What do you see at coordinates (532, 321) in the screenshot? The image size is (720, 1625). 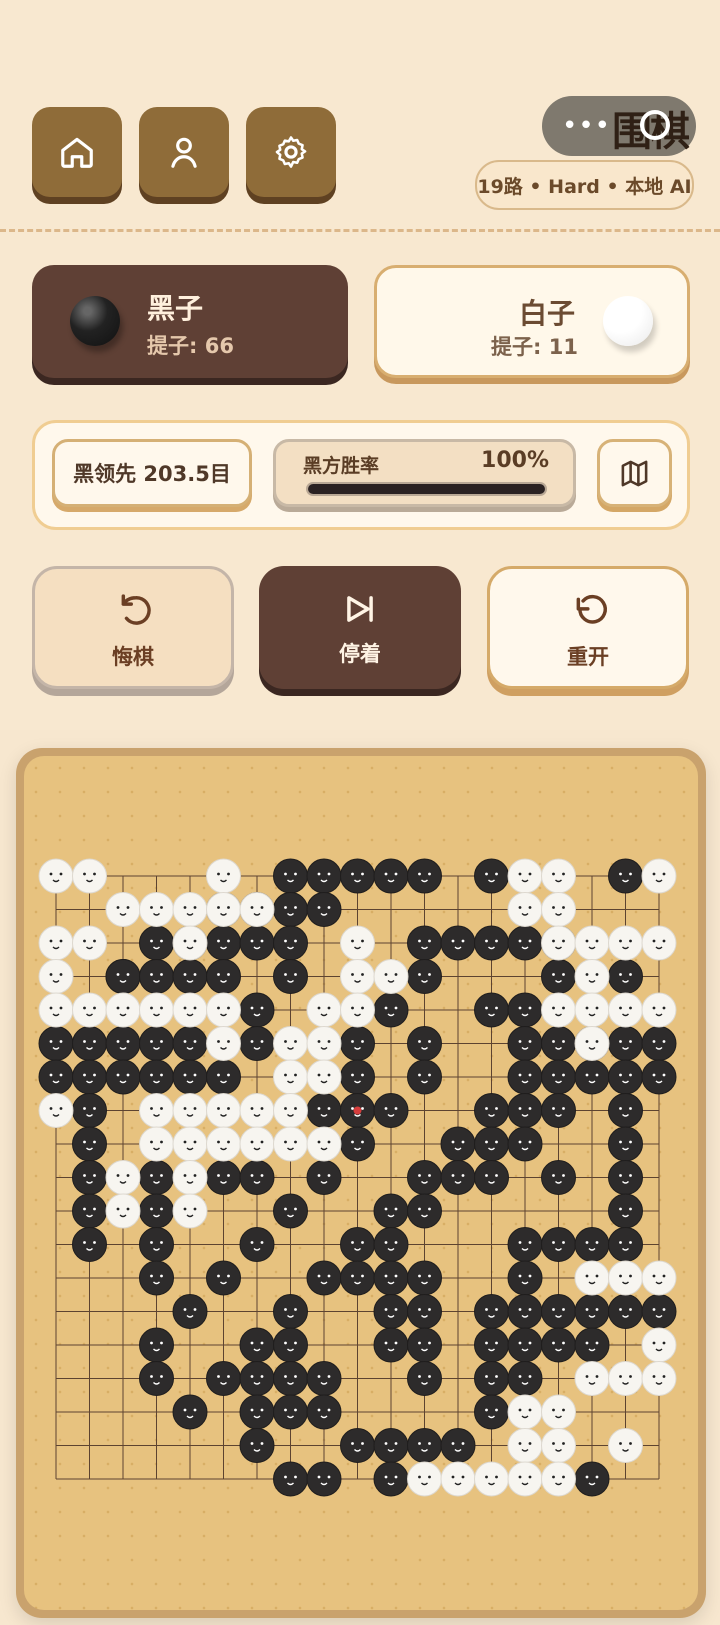 I see `white-player-card: 白子 提子: 11` at bounding box center [532, 321].